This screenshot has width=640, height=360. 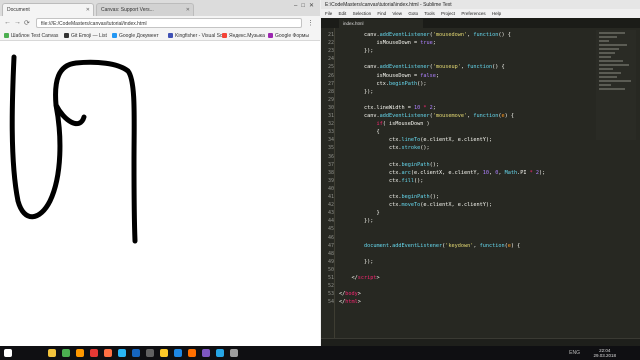 I want to click on bookmark-item: Шаблон Test Canvas, so click(x=31, y=36).